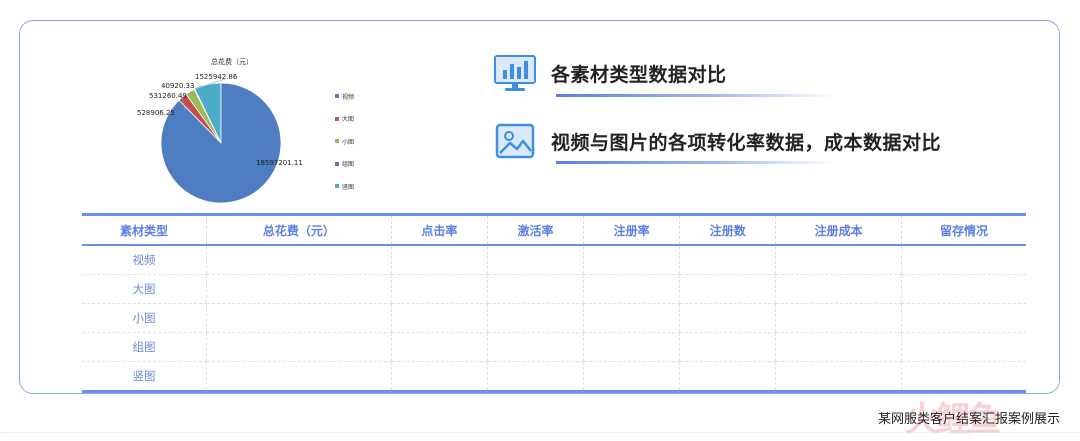 This screenshot has height=441, width=1080. I want to click on column-header: 素材类型, so click(144, 230).